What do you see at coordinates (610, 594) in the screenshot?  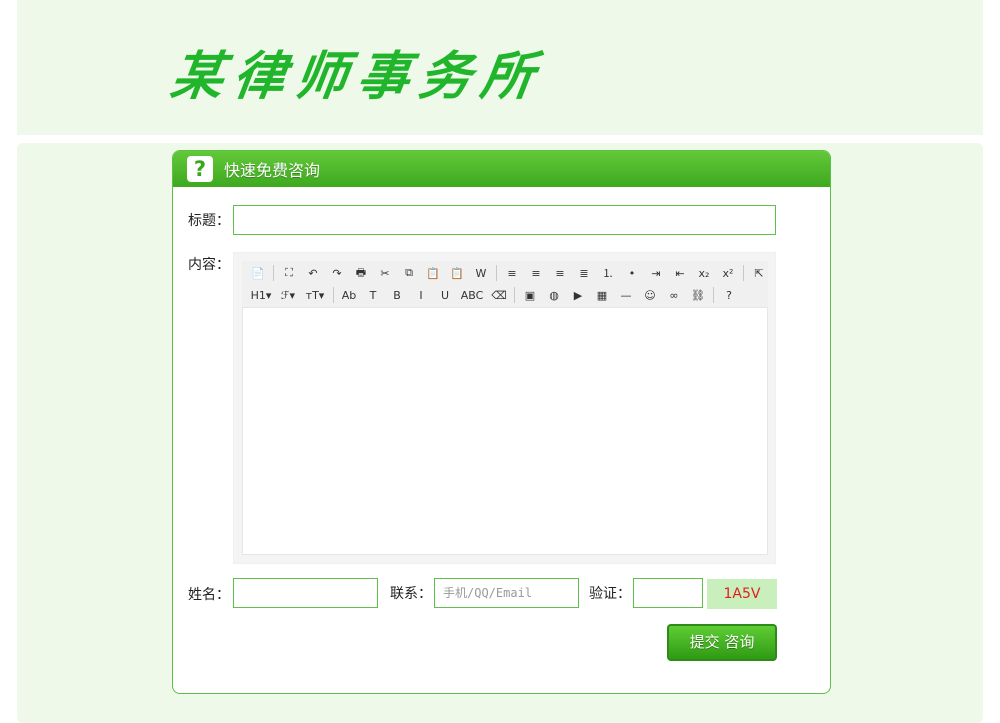 I see `verify-label: 验证：` at bounding box center [610, 594].